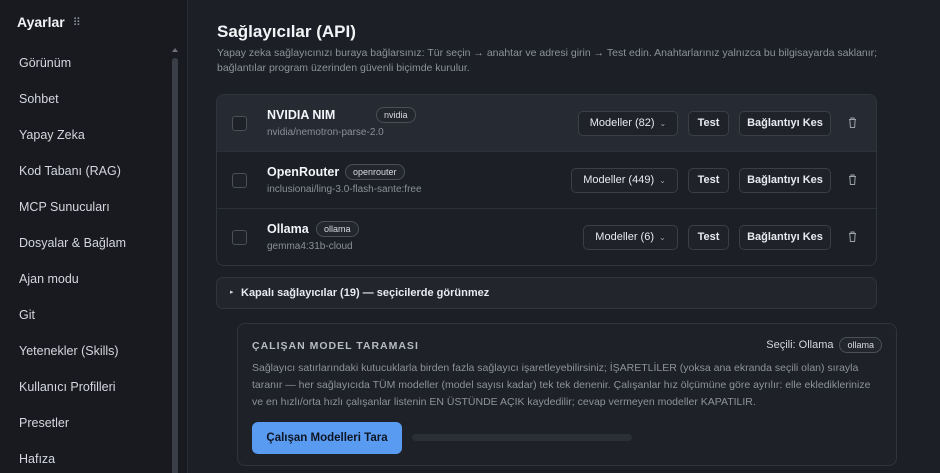 The image size is (940, 473). I want to click on drag-handle-icon: ⠿, so click(77, 22).